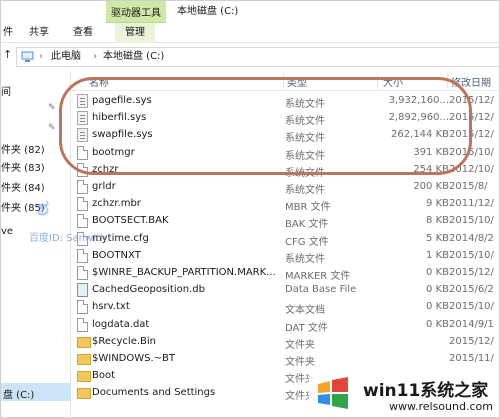 The width and height of the screenshot is (500, 418). Describe the element at coordinates (285, 187) in the screenshot. I see `file-row: grldr 系统文件 200 KB 2015/8/` at that location.